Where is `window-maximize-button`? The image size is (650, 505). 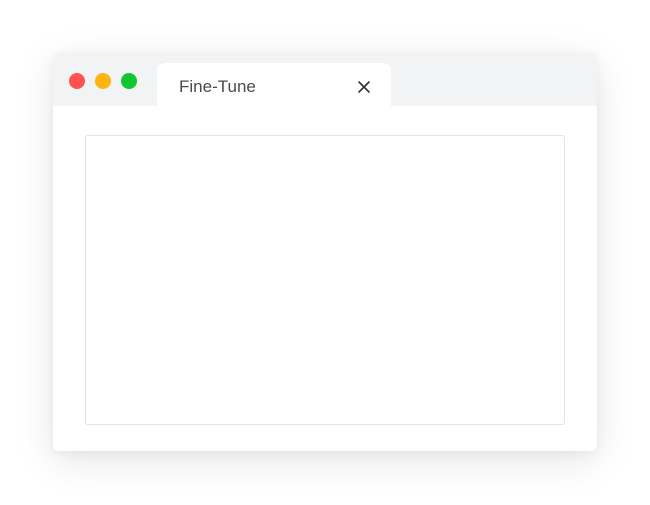 window-maximize-button is located at coordinates (129, 81).